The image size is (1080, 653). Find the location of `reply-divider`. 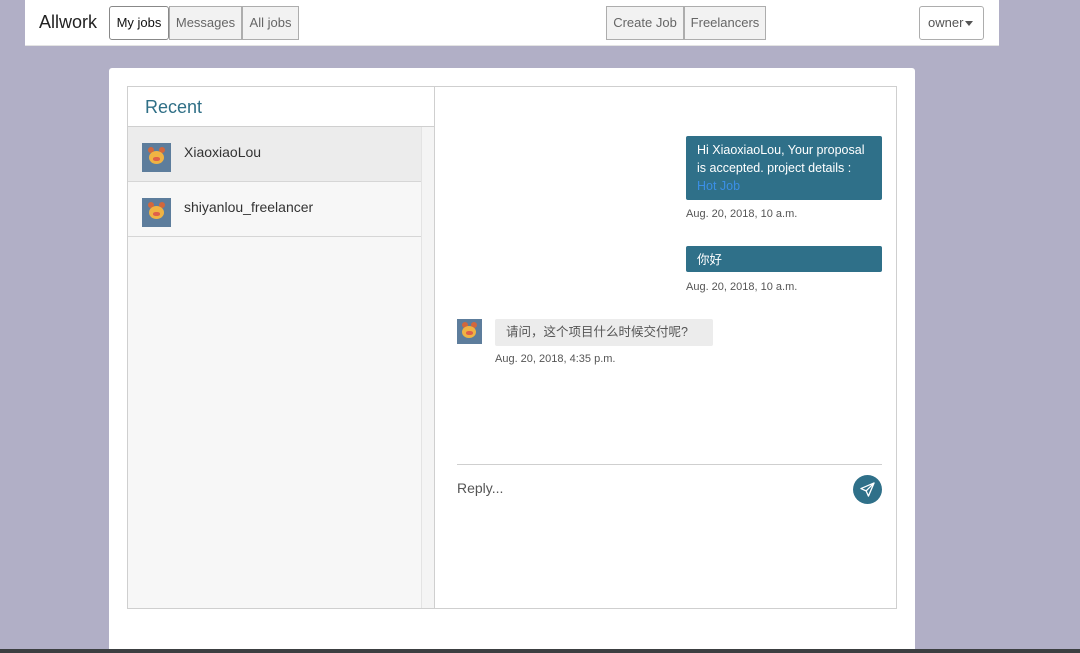

reply-divider is located at coordinates (669, 464).